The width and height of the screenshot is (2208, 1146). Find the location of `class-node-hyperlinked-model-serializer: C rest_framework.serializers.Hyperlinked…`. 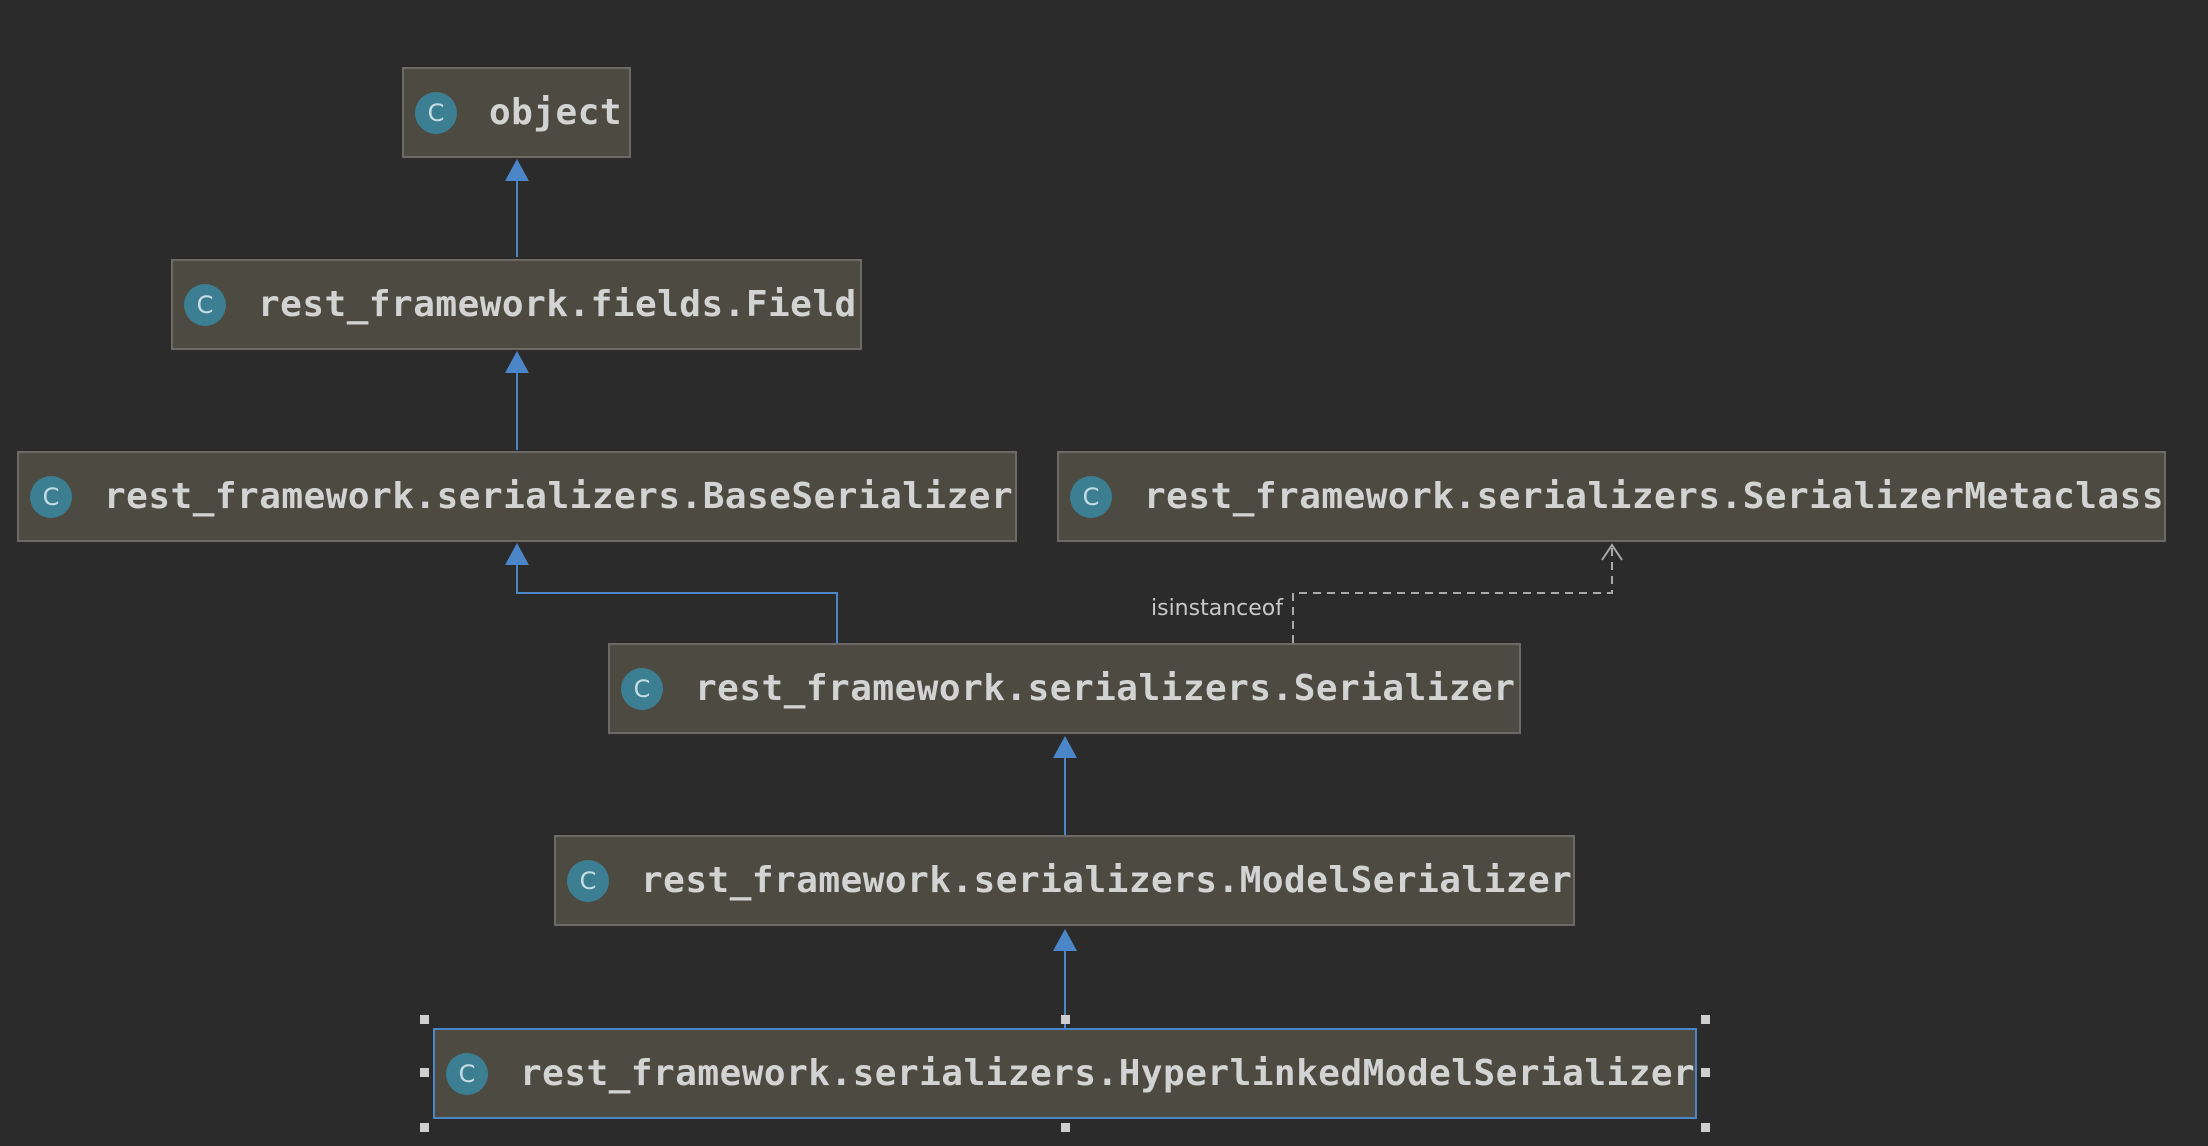

class-node-hyperlinked-model-serializer: C rest_framework.serializers.Hyperlinked… is located at coordinates (1065, 1073).